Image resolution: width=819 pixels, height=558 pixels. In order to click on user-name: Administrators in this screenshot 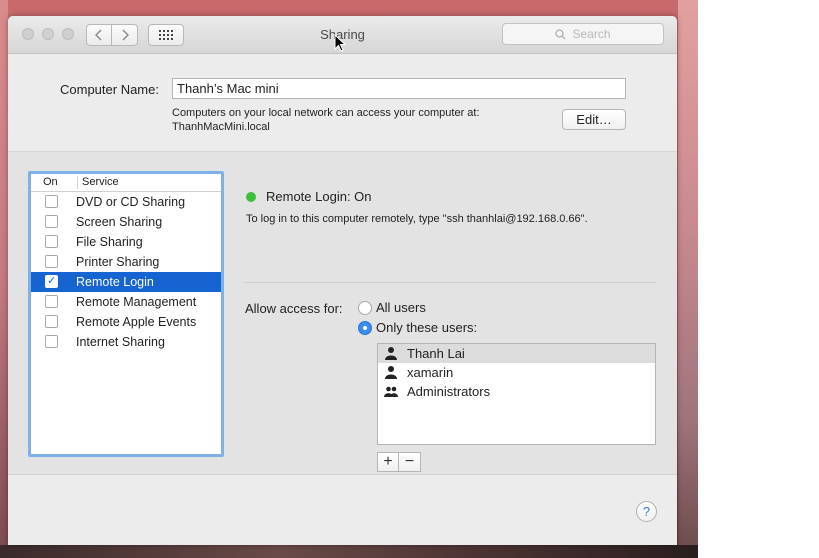, I will do `click(449, 391)`.